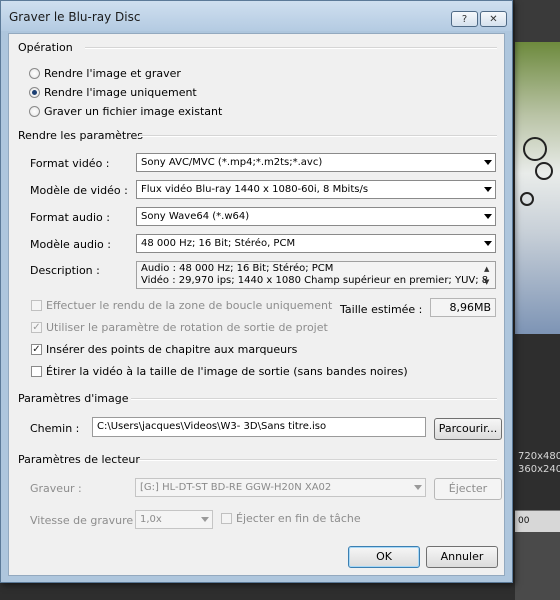 The height and width of the screenshot is (600, 560). I want to click on reader-params-divider, so click(318, 460).